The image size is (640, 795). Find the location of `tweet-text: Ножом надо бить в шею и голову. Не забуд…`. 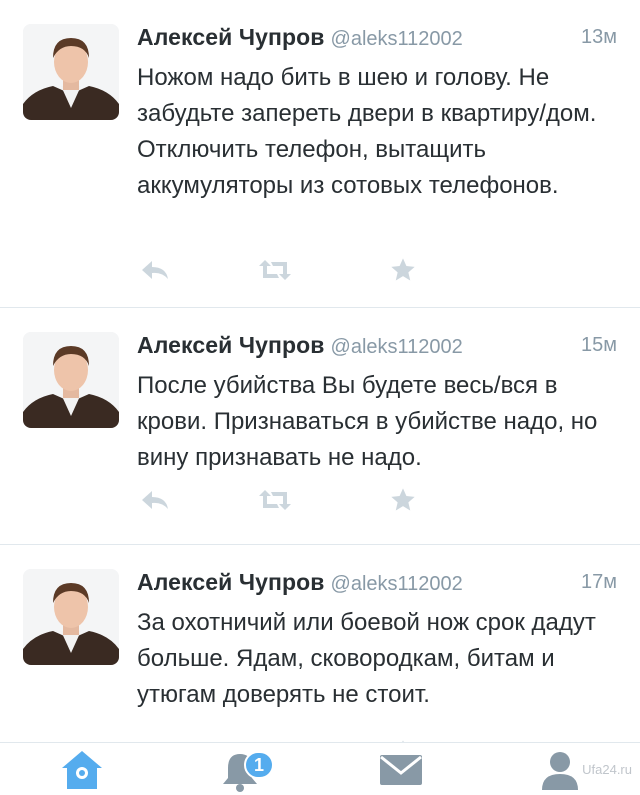

tweet-text: Ножом надо бить в шею и голову. Не забуд… is located at coordinates (367, 131).